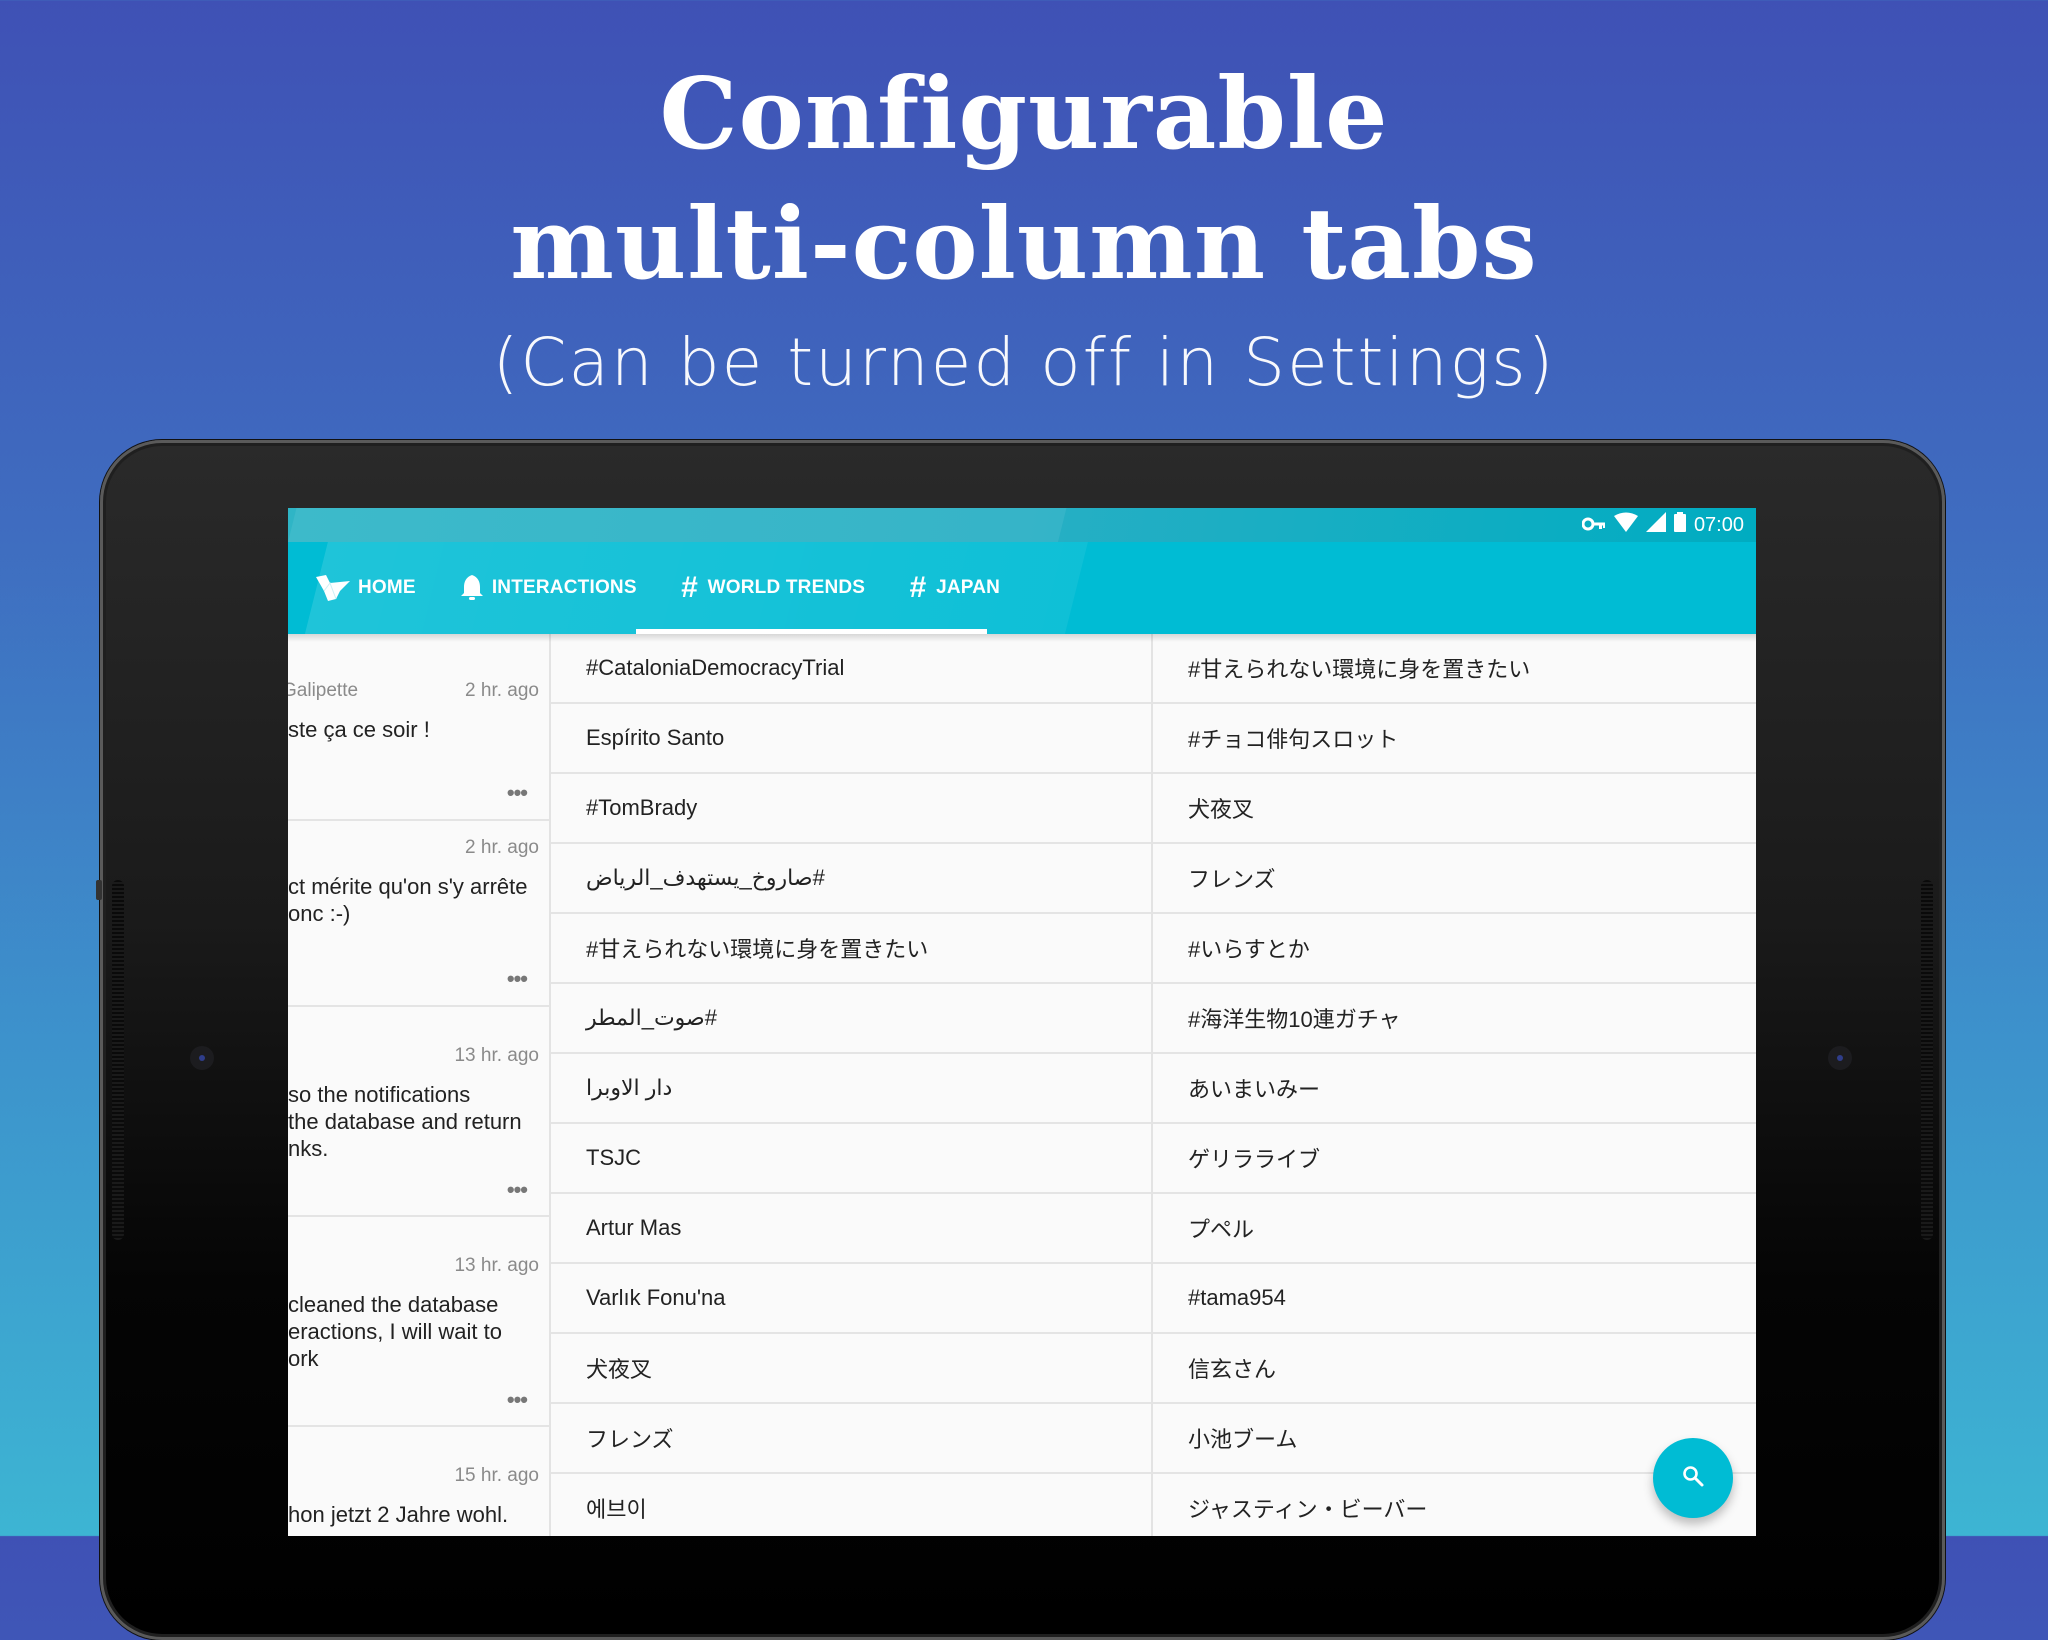  Describe the element at coordinates (613, 1157) in the screenshot. I see `trend-label: TSJC` at that location.